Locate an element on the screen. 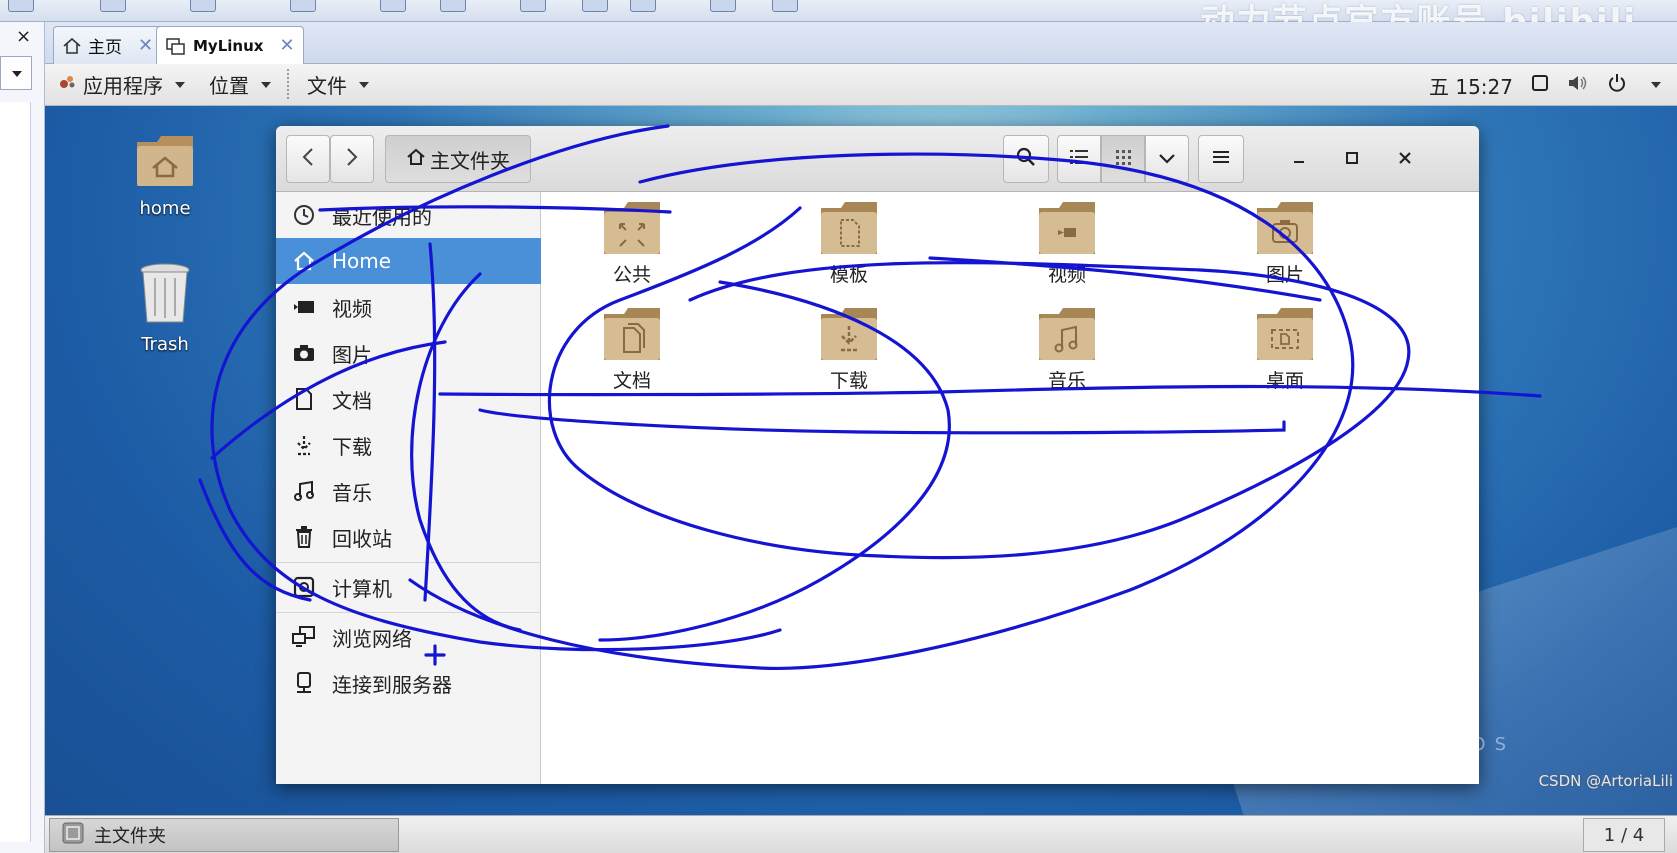  folder-item-downloads: 下载 is located at coordinates (849, 349).